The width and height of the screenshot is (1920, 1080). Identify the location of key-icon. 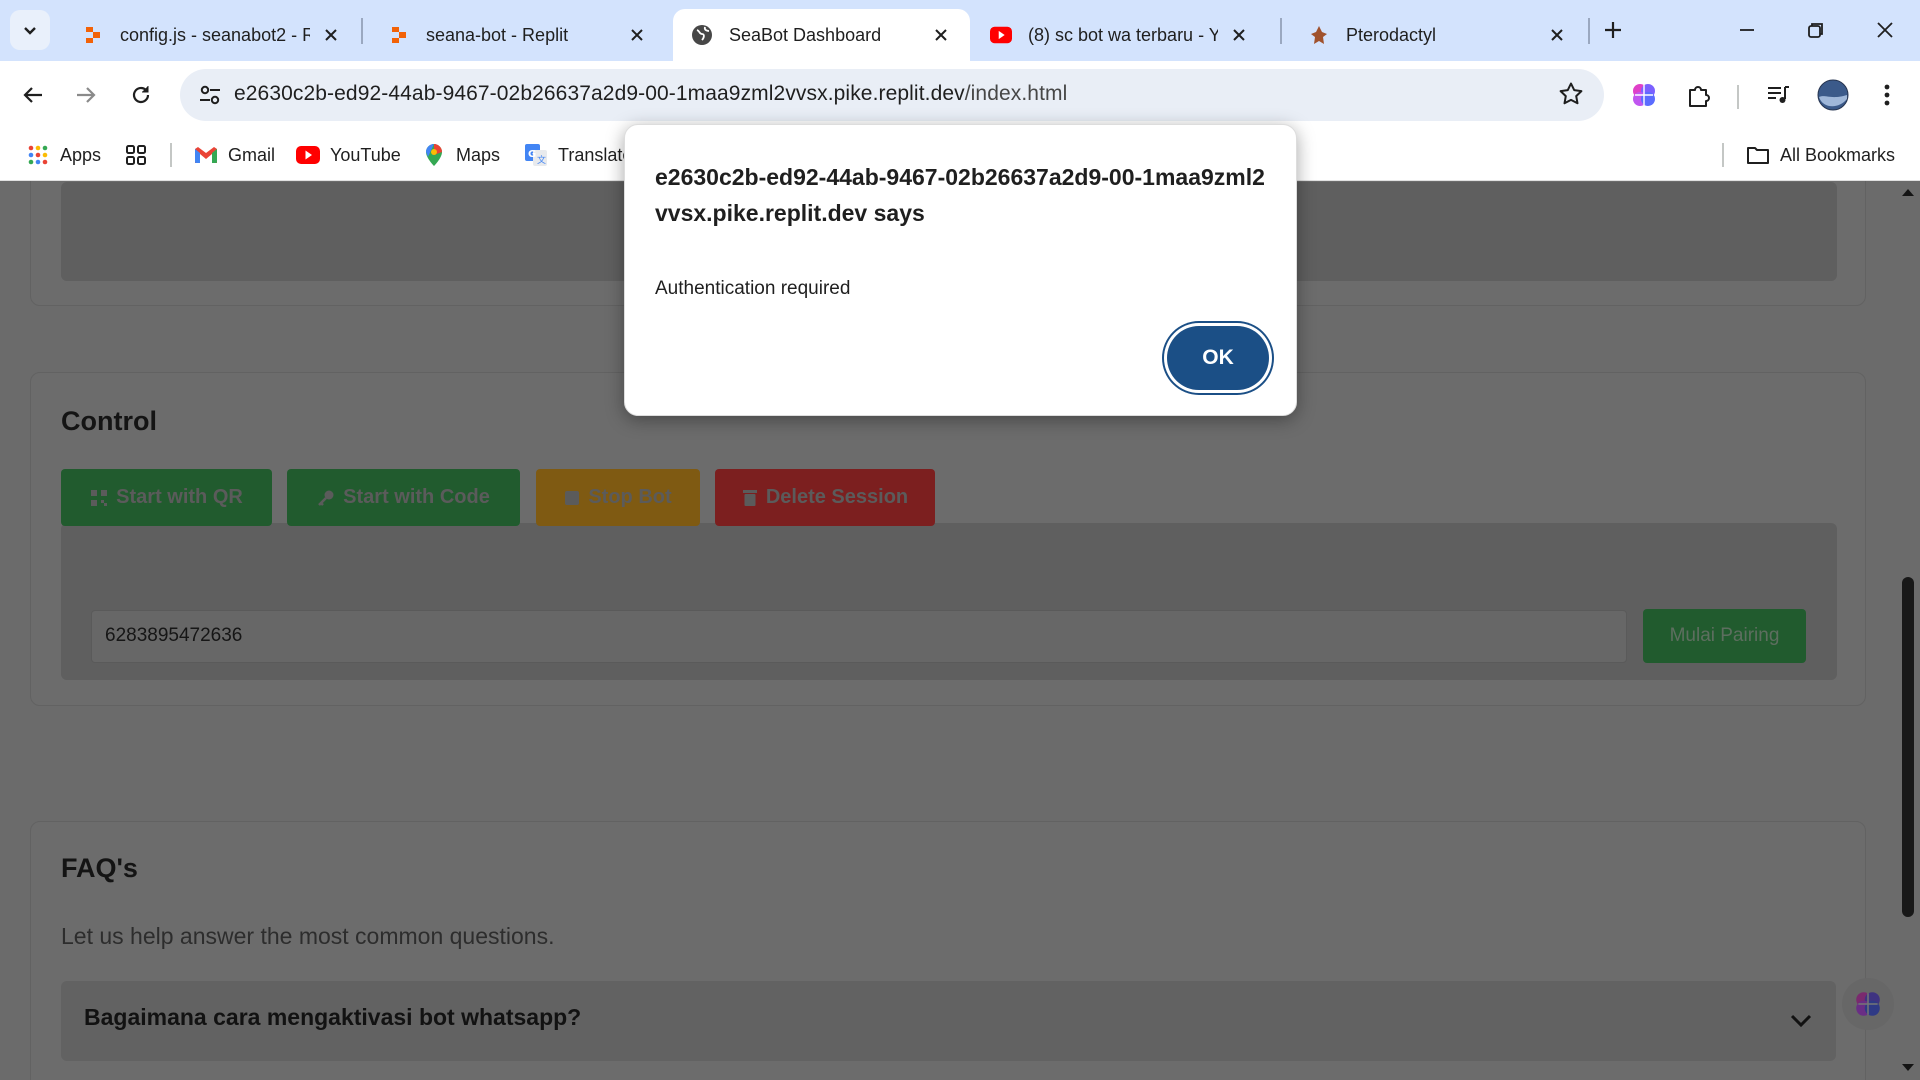
(326, 498).